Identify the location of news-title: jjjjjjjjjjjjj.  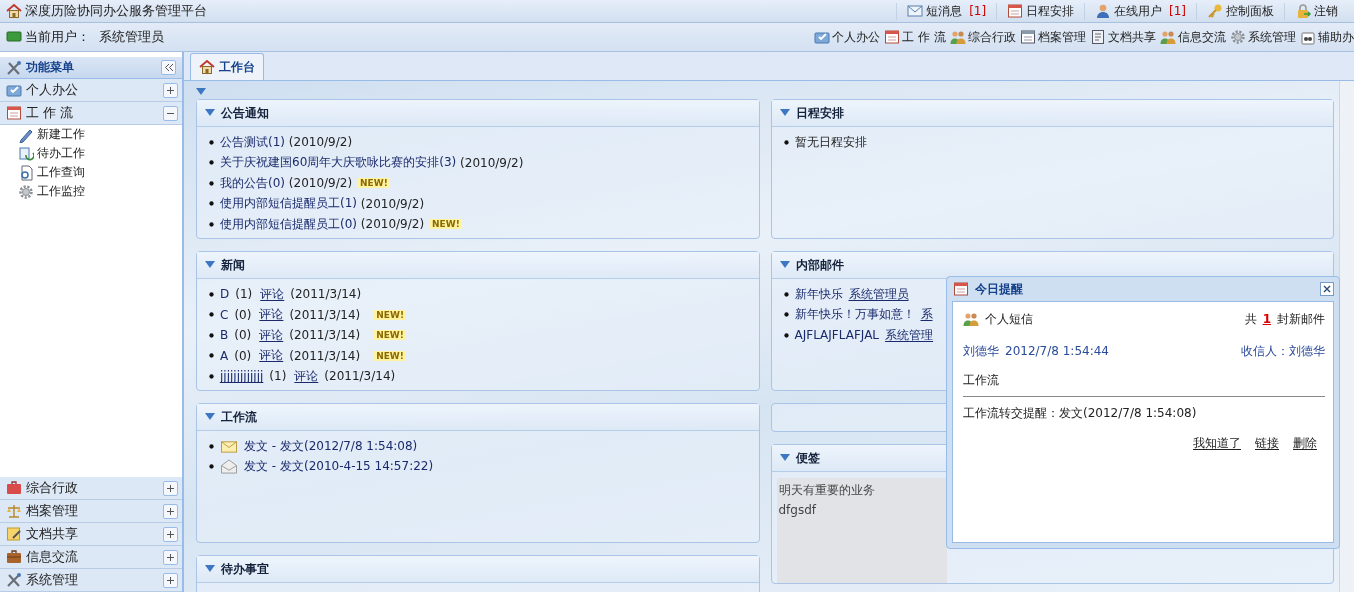
(242, 376).